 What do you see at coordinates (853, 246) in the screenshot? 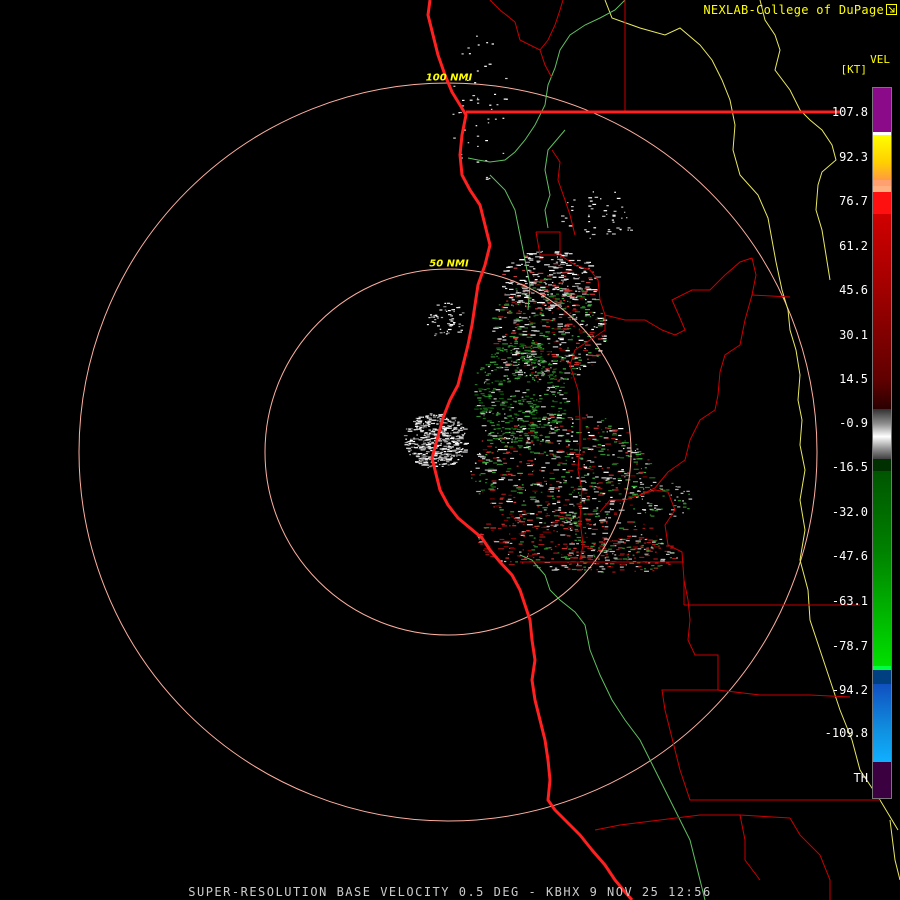
I see `legend-tick-label: 61.2` at bounding box center [853, 246].